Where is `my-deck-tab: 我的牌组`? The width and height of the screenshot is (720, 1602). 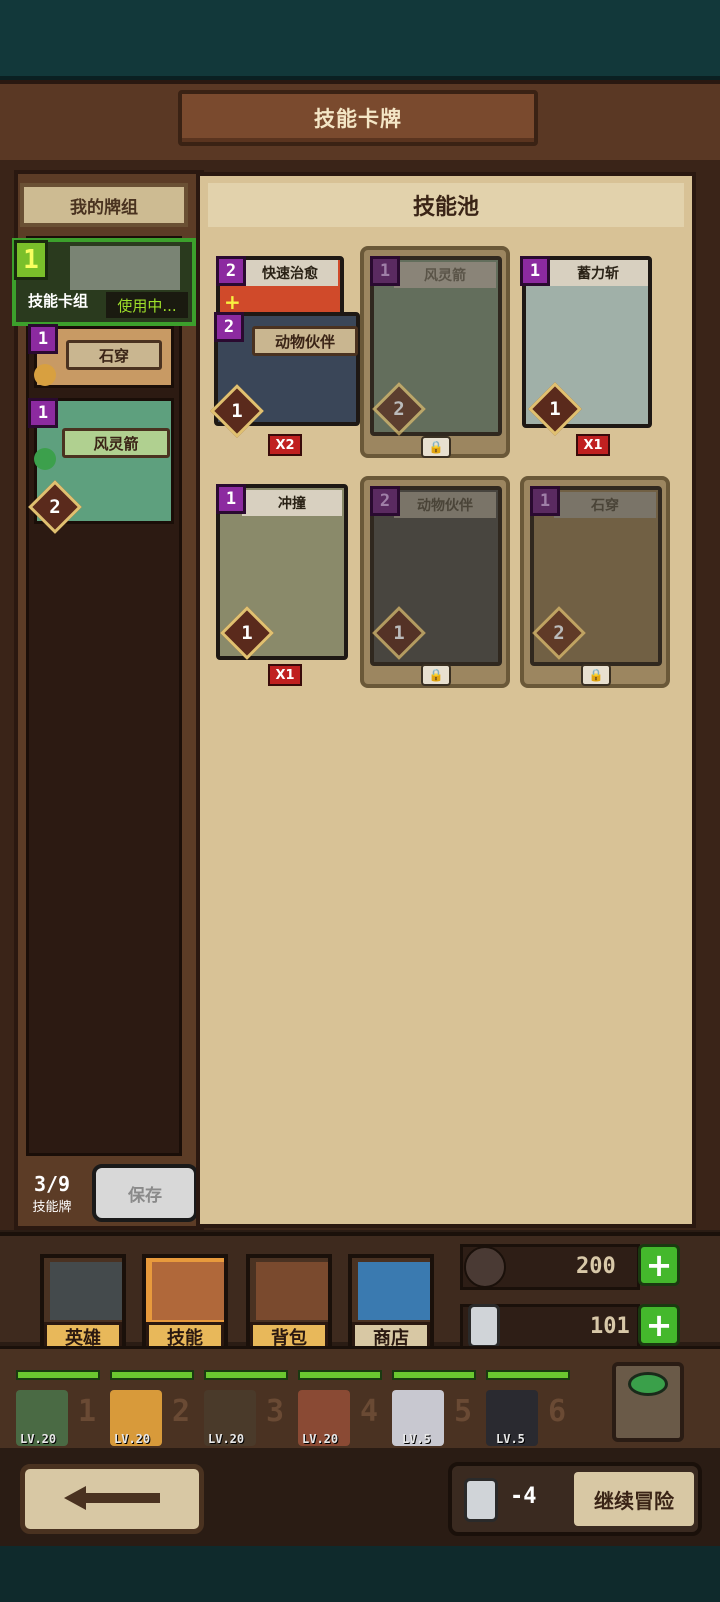
my-deck-tab: 我的牌组 is located at coordinates (104, 205).